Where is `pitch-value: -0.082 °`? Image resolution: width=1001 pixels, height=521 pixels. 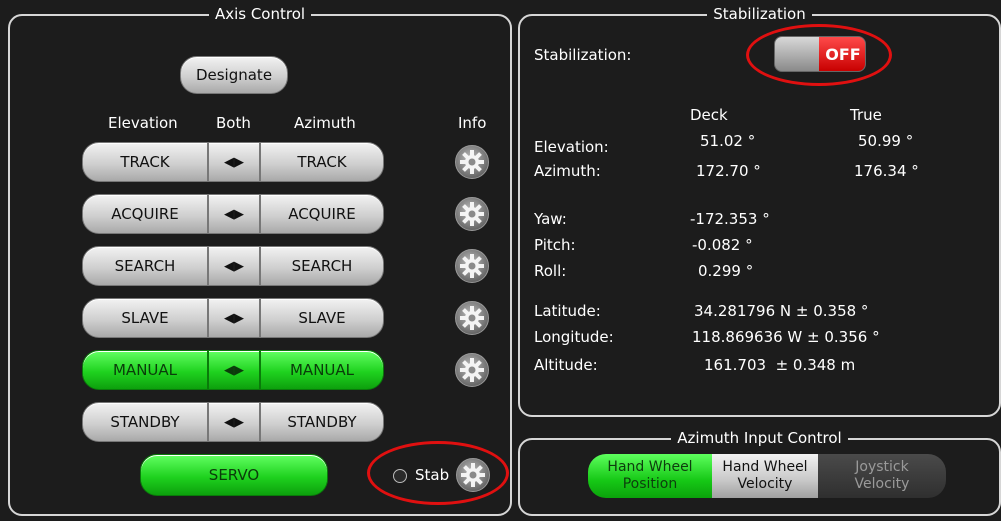
pitch-value: -0.082 ° is located at coordinates (722, 245).